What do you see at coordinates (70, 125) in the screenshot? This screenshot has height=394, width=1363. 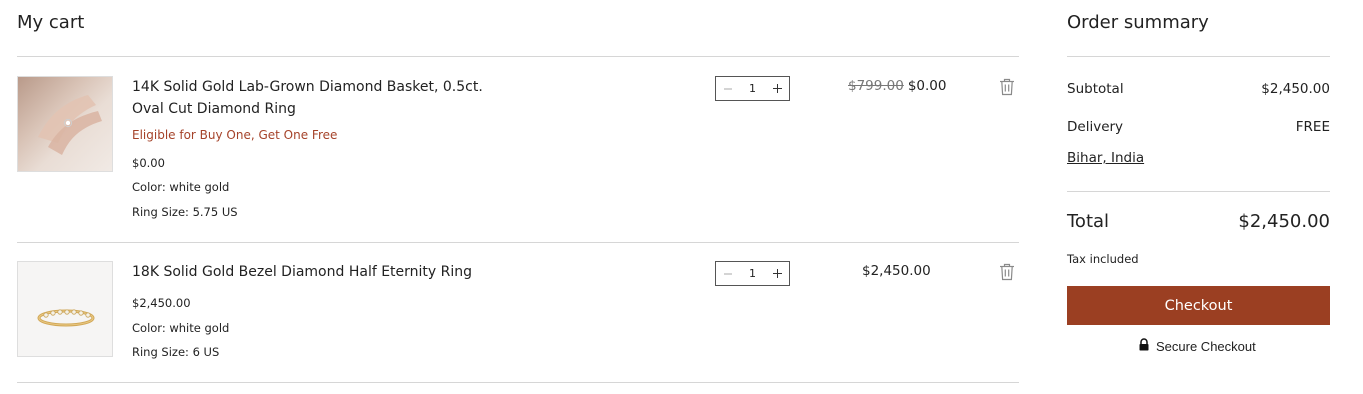 I see `hand-ring-image` at bounding box center [70, 125].